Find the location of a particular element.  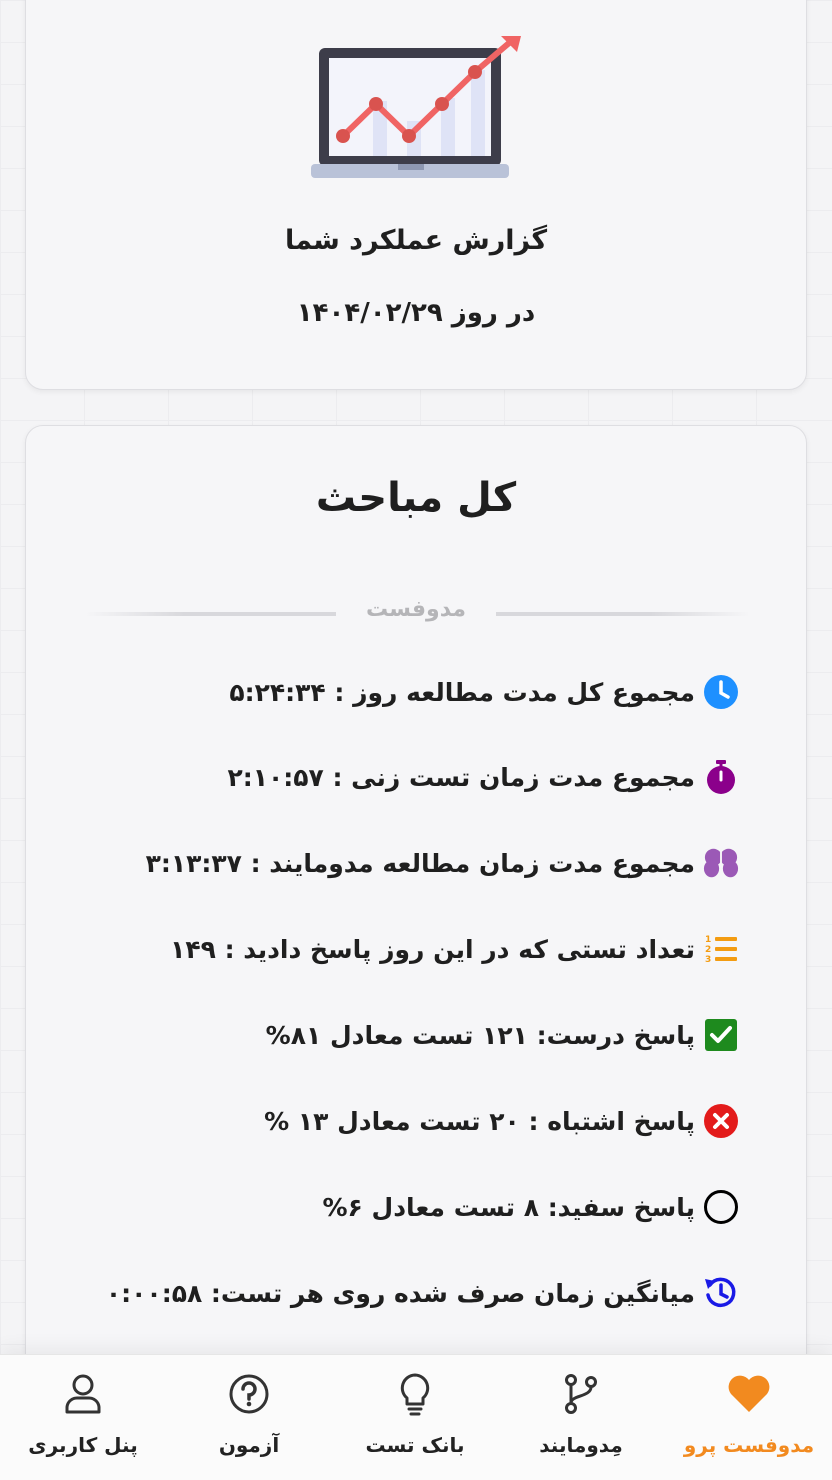

stat-text: پاسخ سفید: ۸ تست معادل ۶% is located at coordinates (508, 1207).